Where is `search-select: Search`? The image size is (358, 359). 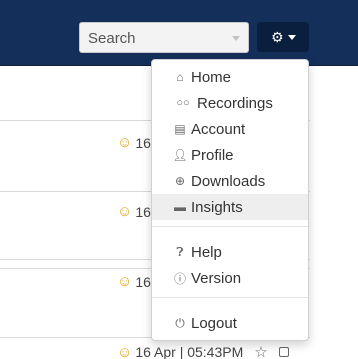 search-select: Search is located at coordinates (164, 37).